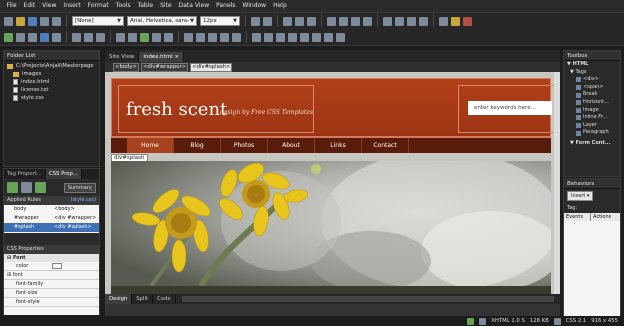  Describe the element at coordinates (122, 57) in the screenshot. I see `tab-site-view: Site View` at that location.